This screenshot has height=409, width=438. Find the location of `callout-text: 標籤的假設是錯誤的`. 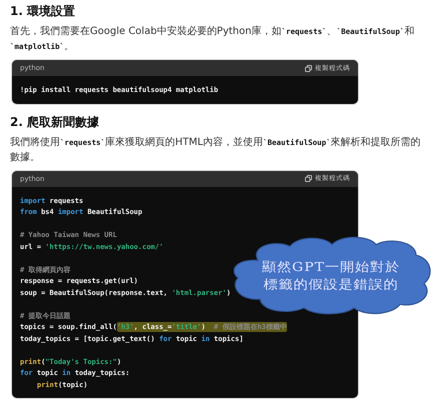

callout-text: 標籤的假設是錯誤的 is located at coordinates (331, 285).